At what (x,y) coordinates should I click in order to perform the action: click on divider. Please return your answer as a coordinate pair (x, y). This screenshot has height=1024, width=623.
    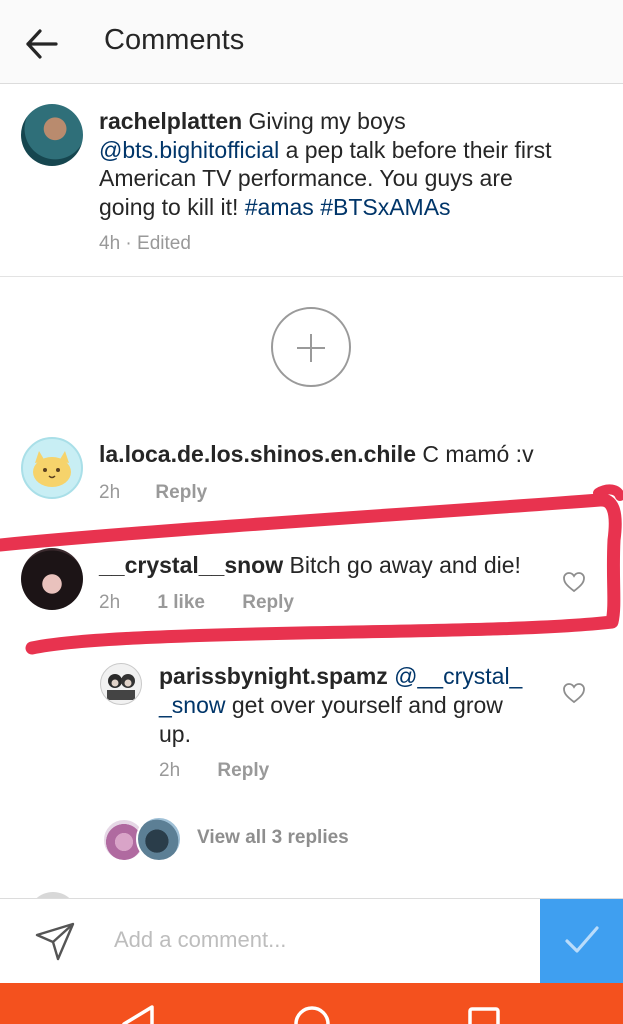
    Looking at the image, I should click on (311, 276).